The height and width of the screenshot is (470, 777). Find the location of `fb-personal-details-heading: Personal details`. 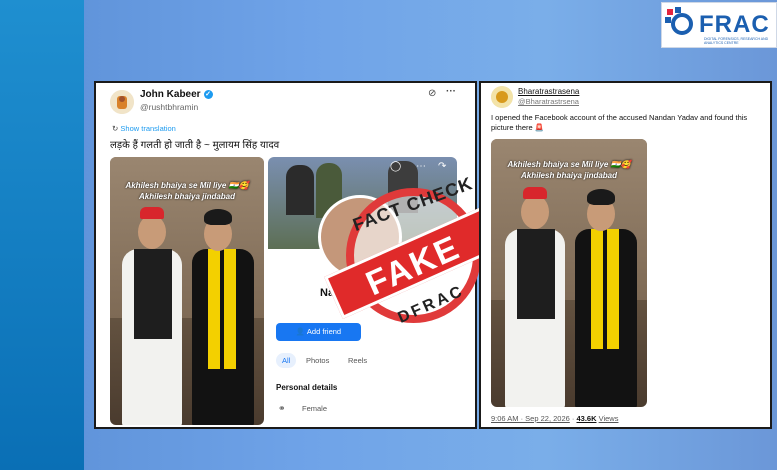

fb-personal-details-heading: Personal details is located at coordinates (307, 387).